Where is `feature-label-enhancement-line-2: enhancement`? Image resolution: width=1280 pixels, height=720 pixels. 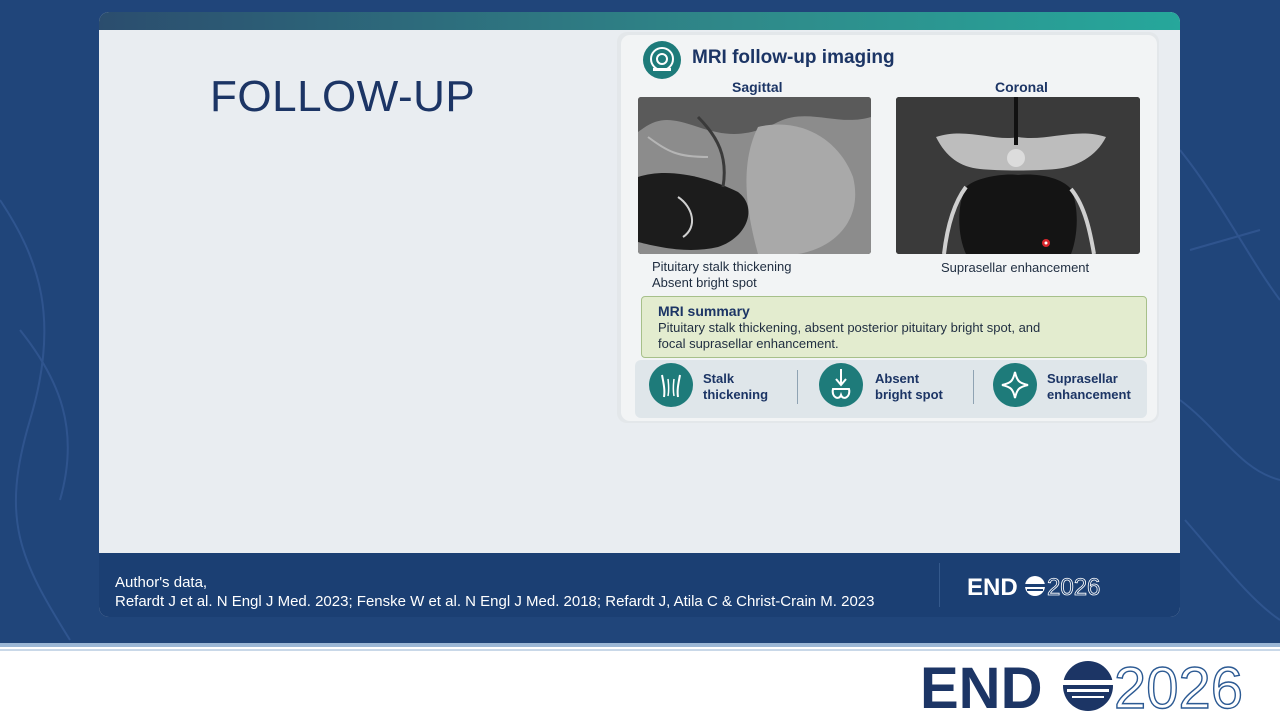 feature-label-enhancement-line-2: enhancement is located at coordinates (1089, 394).